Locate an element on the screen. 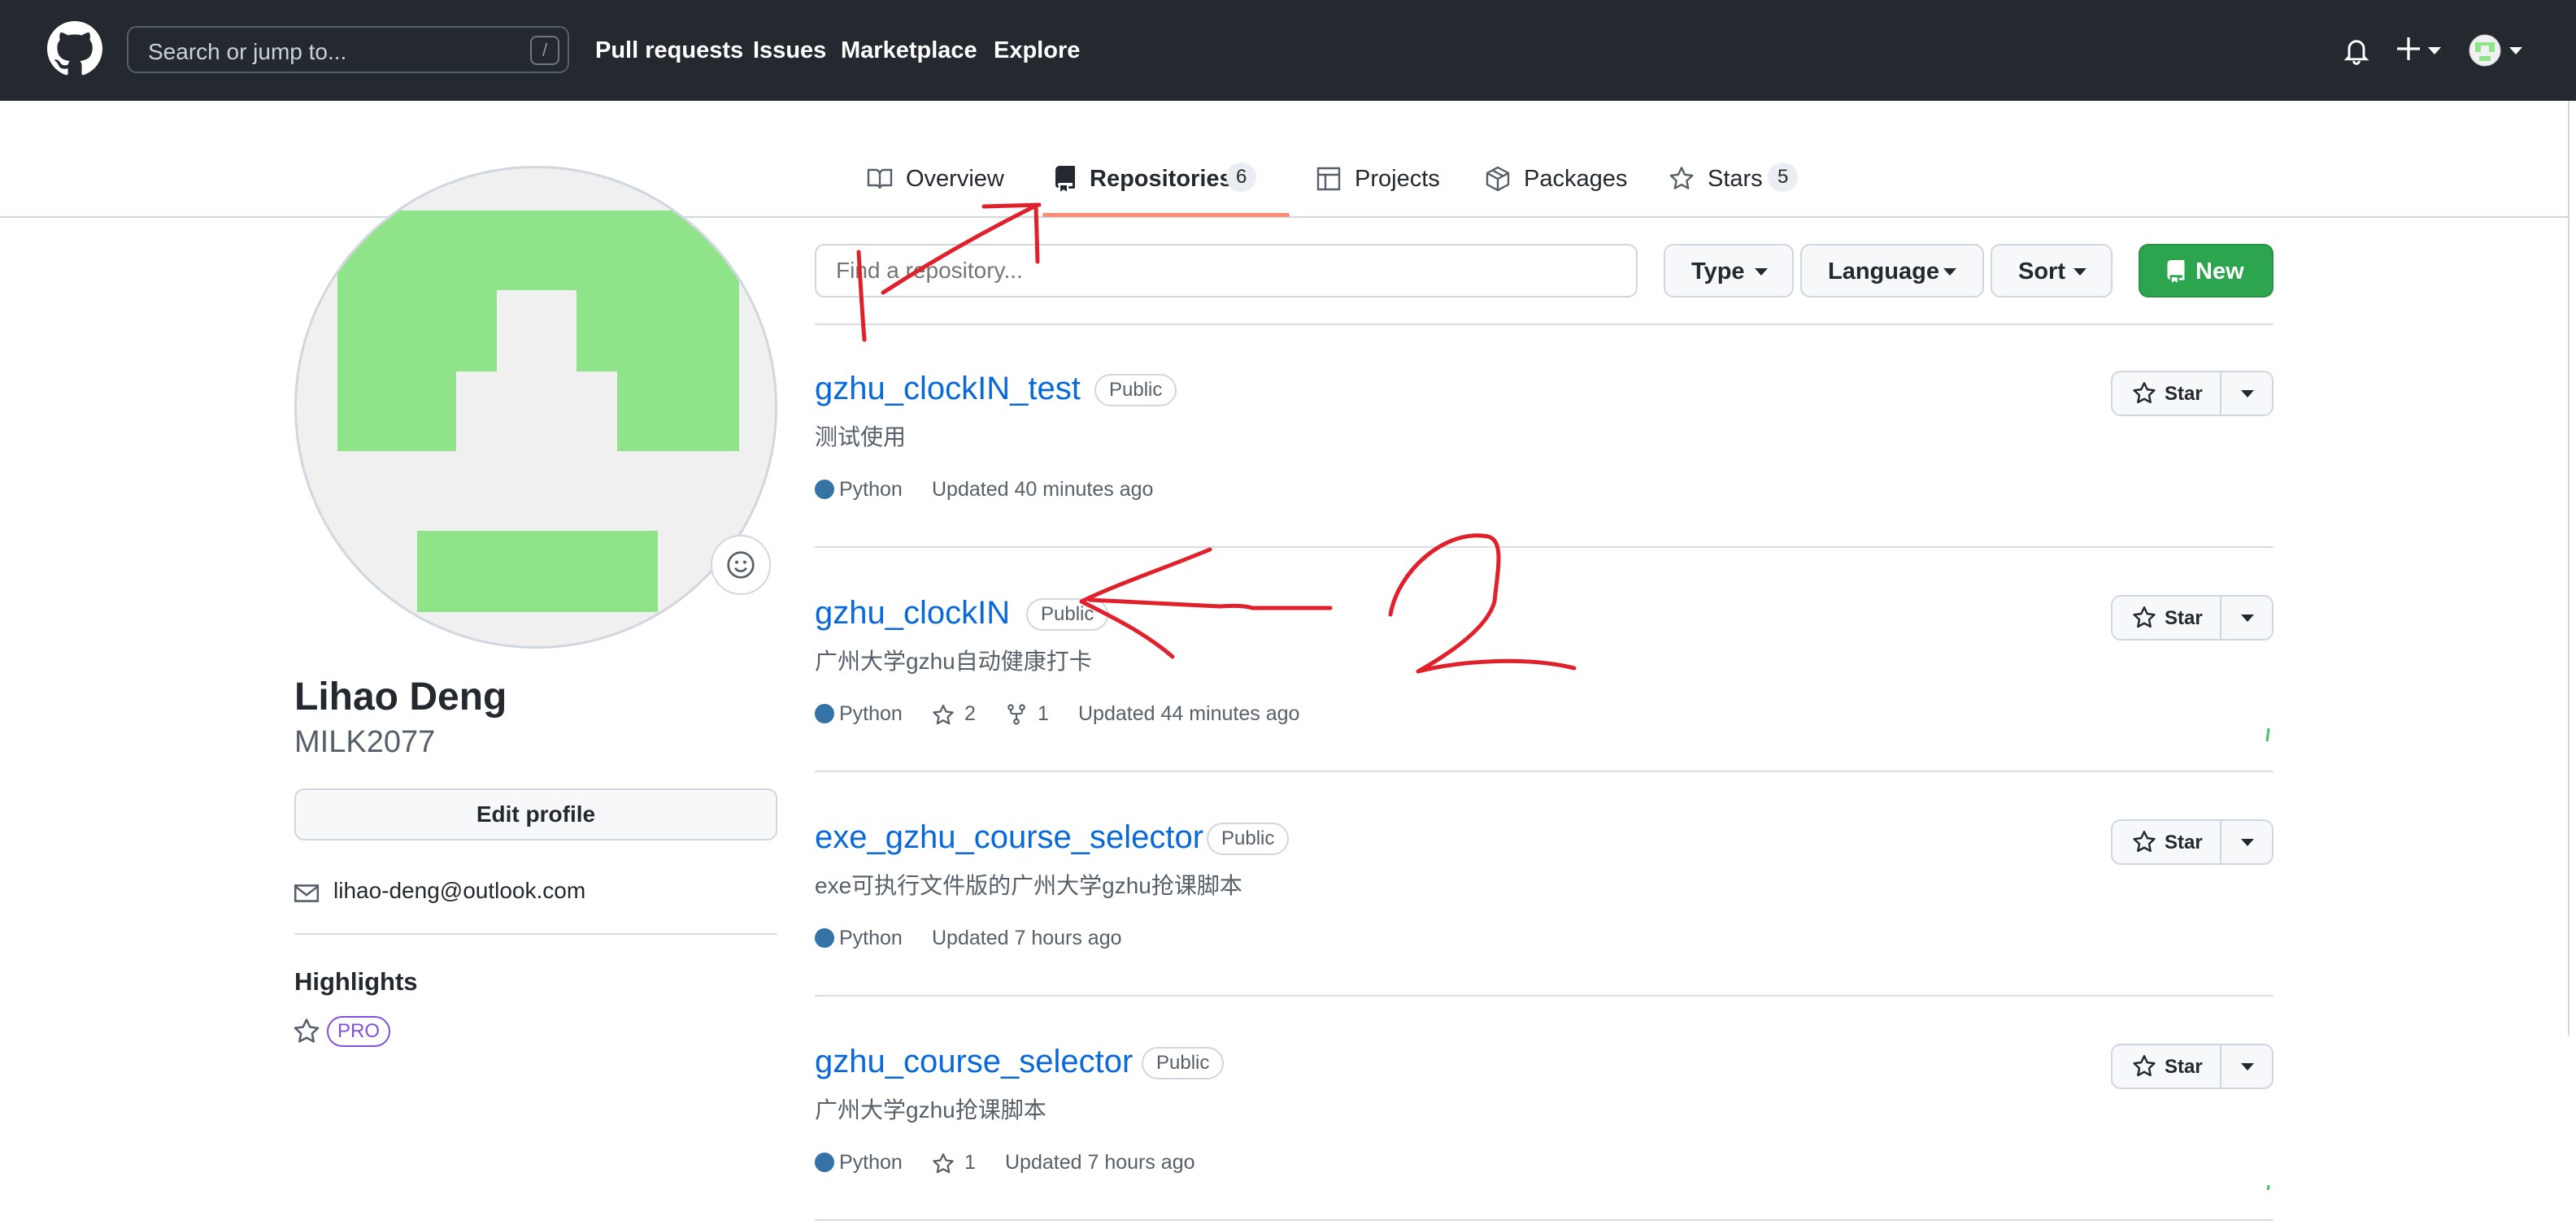  edit-profile-button: Edit profile is located at coordinates (535, 814).